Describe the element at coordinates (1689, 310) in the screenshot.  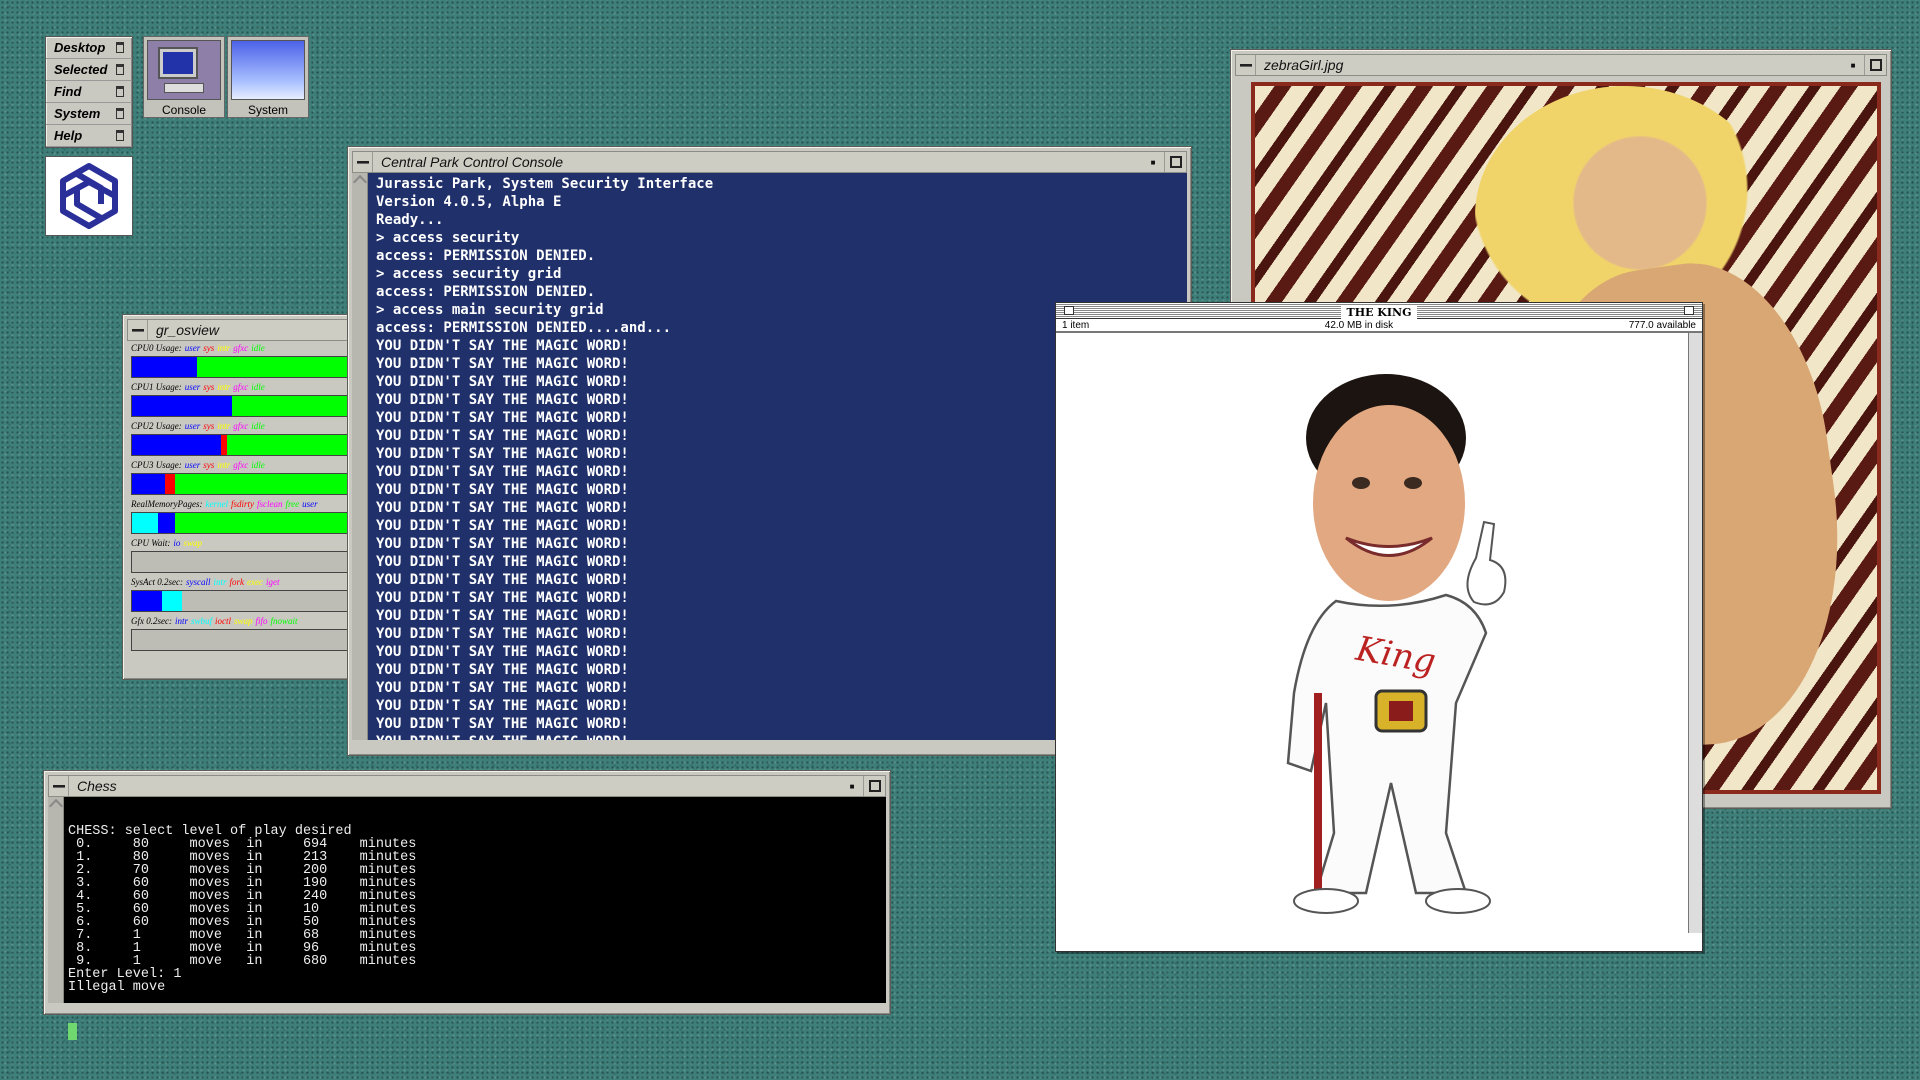
I see `zoom-box-icon` at that location.